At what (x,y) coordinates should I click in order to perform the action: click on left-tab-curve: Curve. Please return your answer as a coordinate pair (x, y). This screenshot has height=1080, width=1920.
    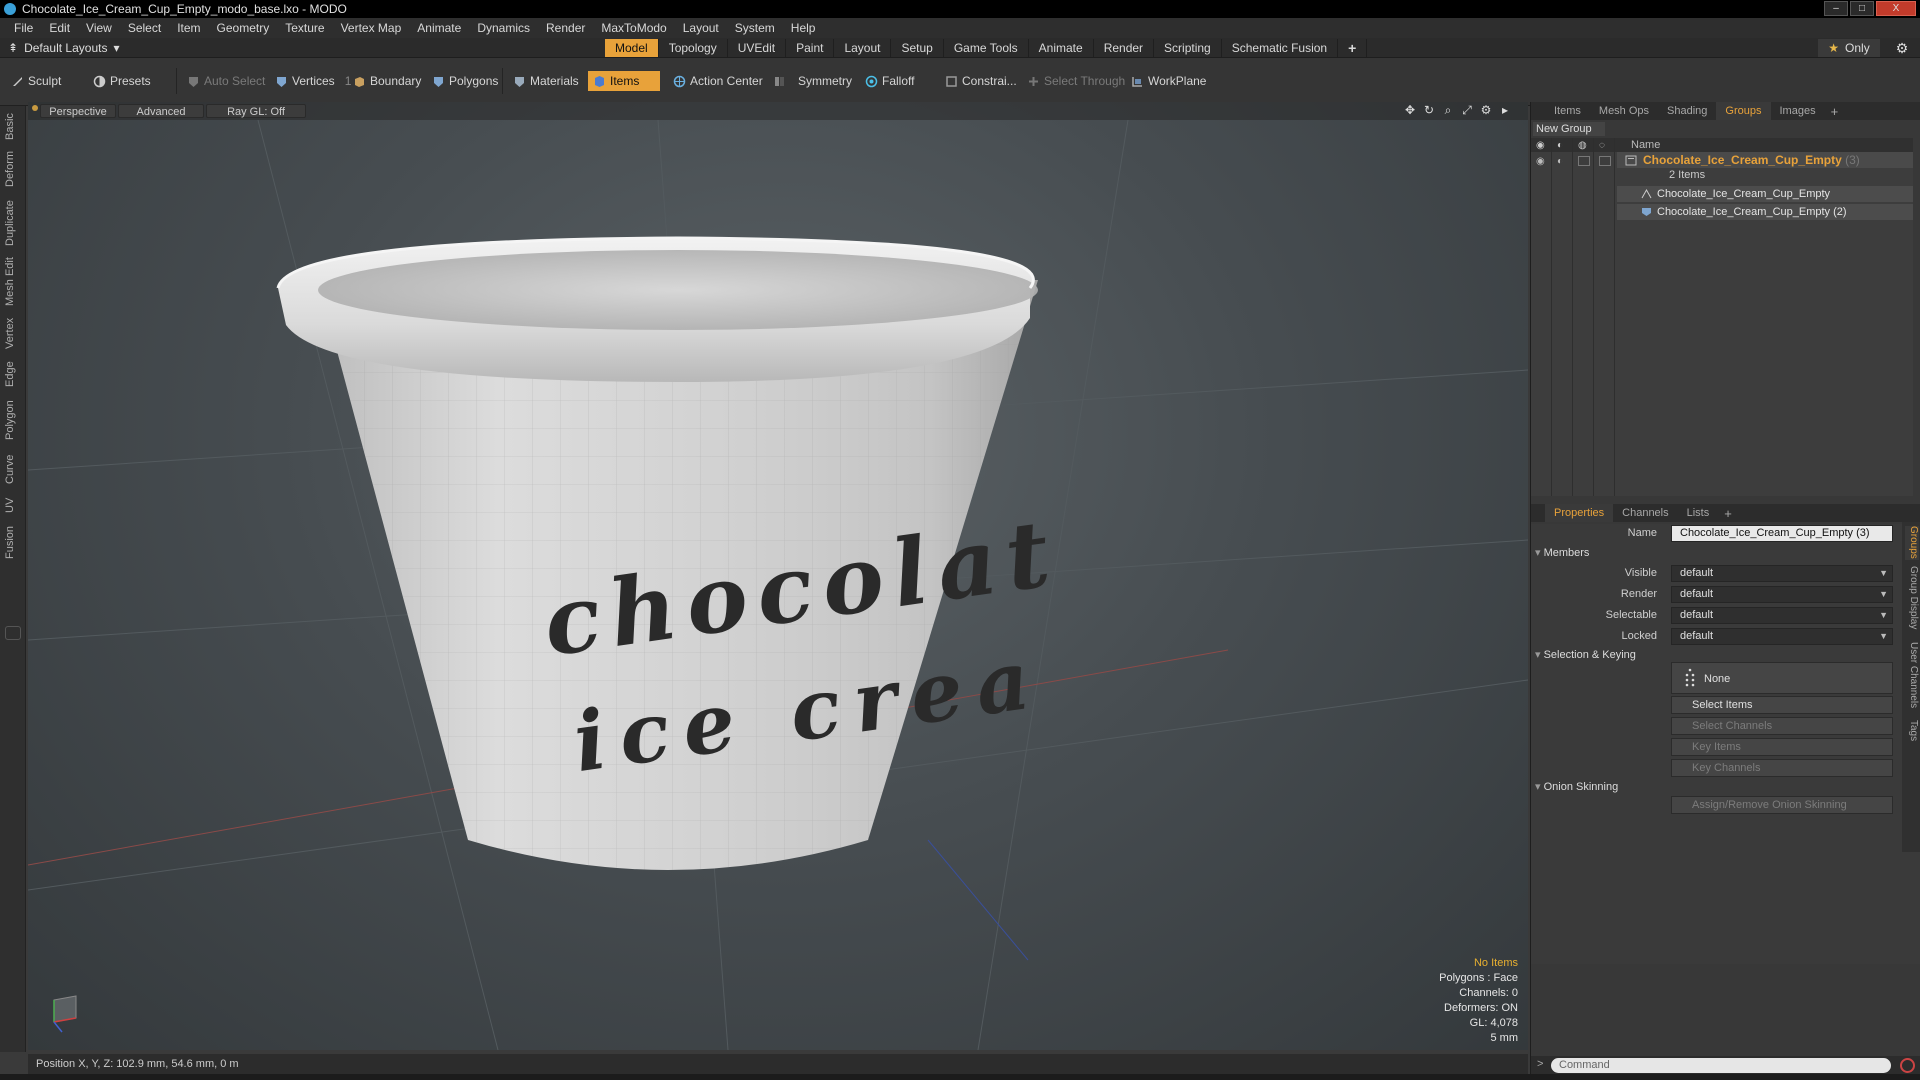
    Looking at the image, I should click on (13, 469).